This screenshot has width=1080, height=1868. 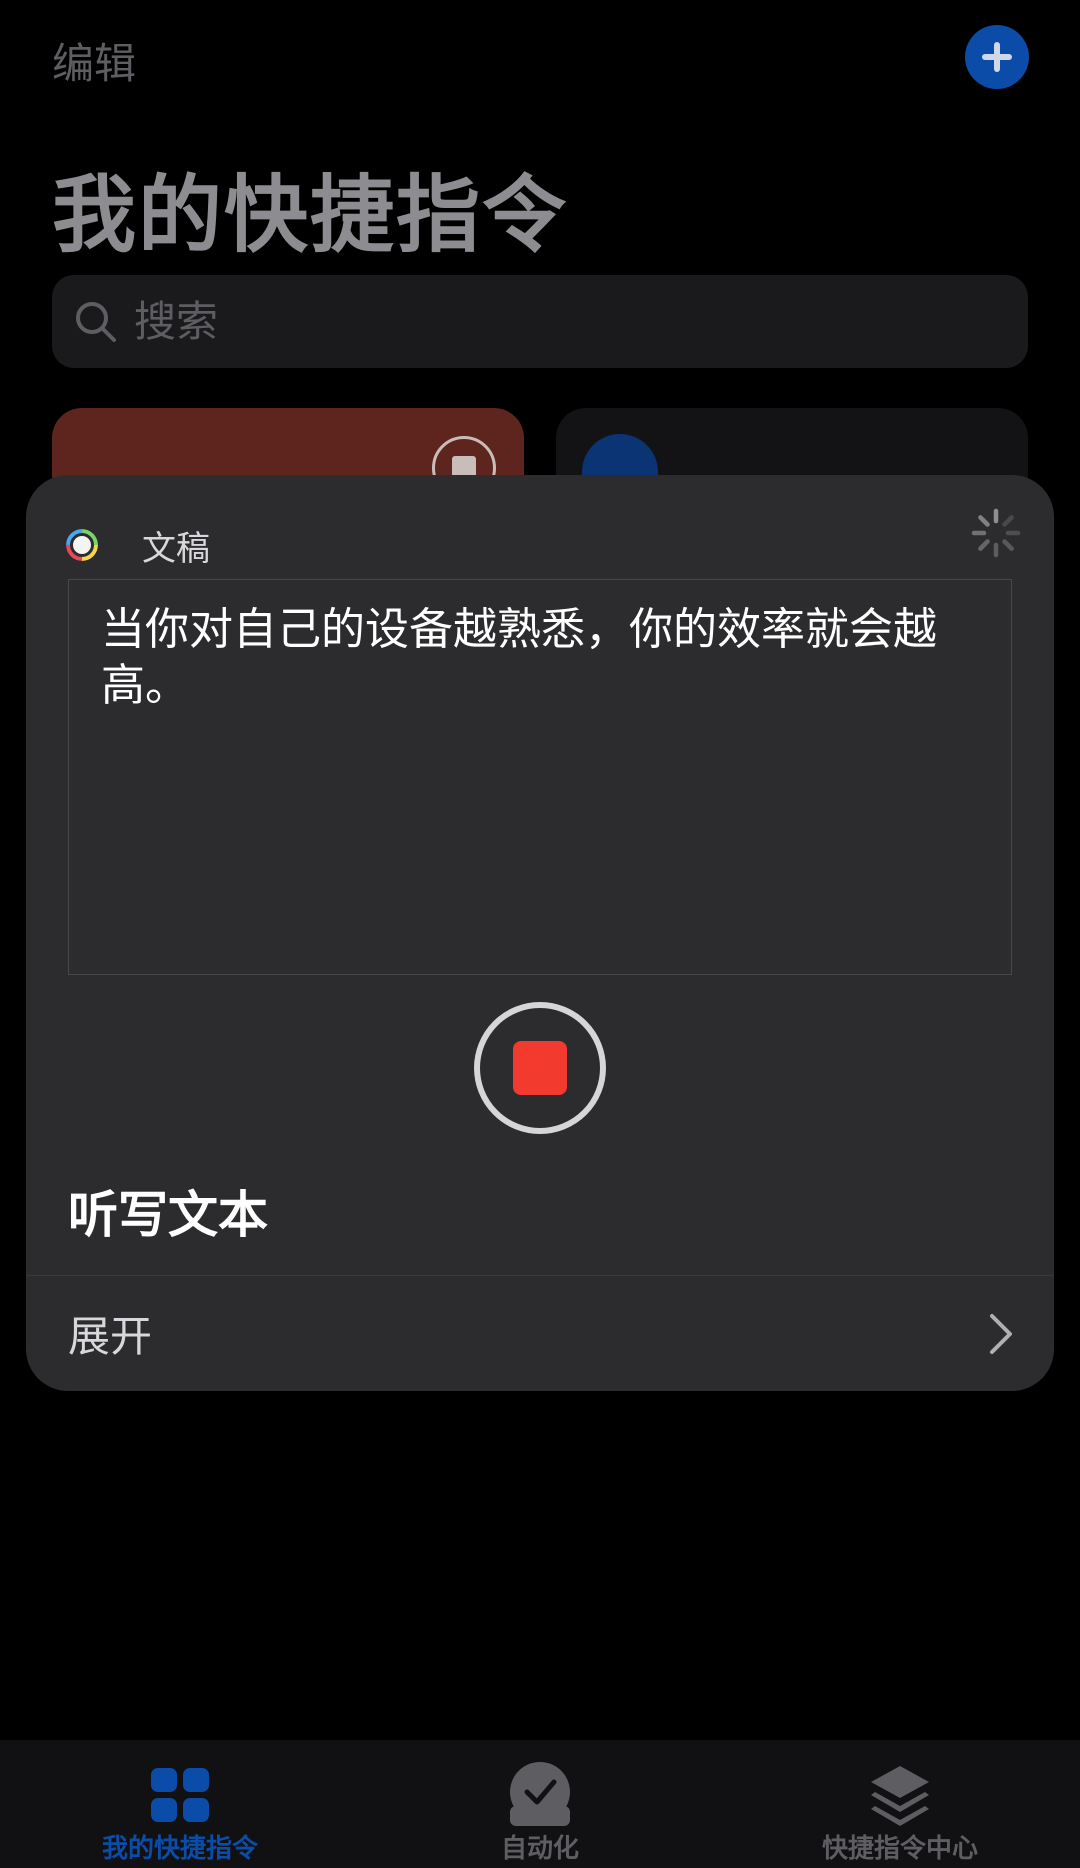 What do you see at coordinates (540, 1794) in the screenshot?
I see `automation-check-icon` at bounding box center [540, 1794].